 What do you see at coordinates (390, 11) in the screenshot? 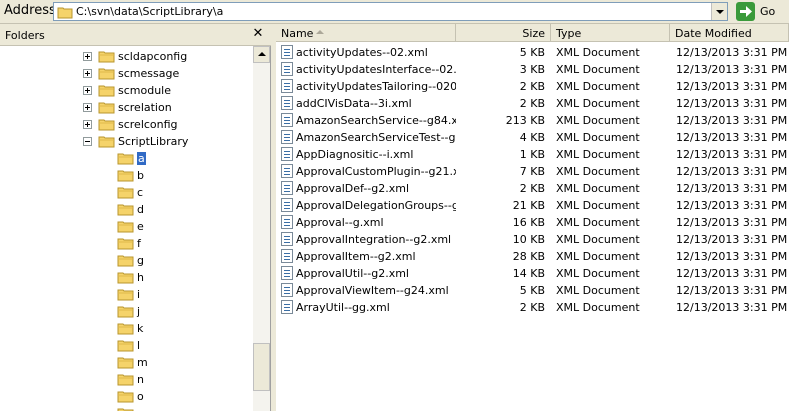
I see `address-input: C:\svn\data\ScriptLibrary\a` at bounding box center [390, 11].